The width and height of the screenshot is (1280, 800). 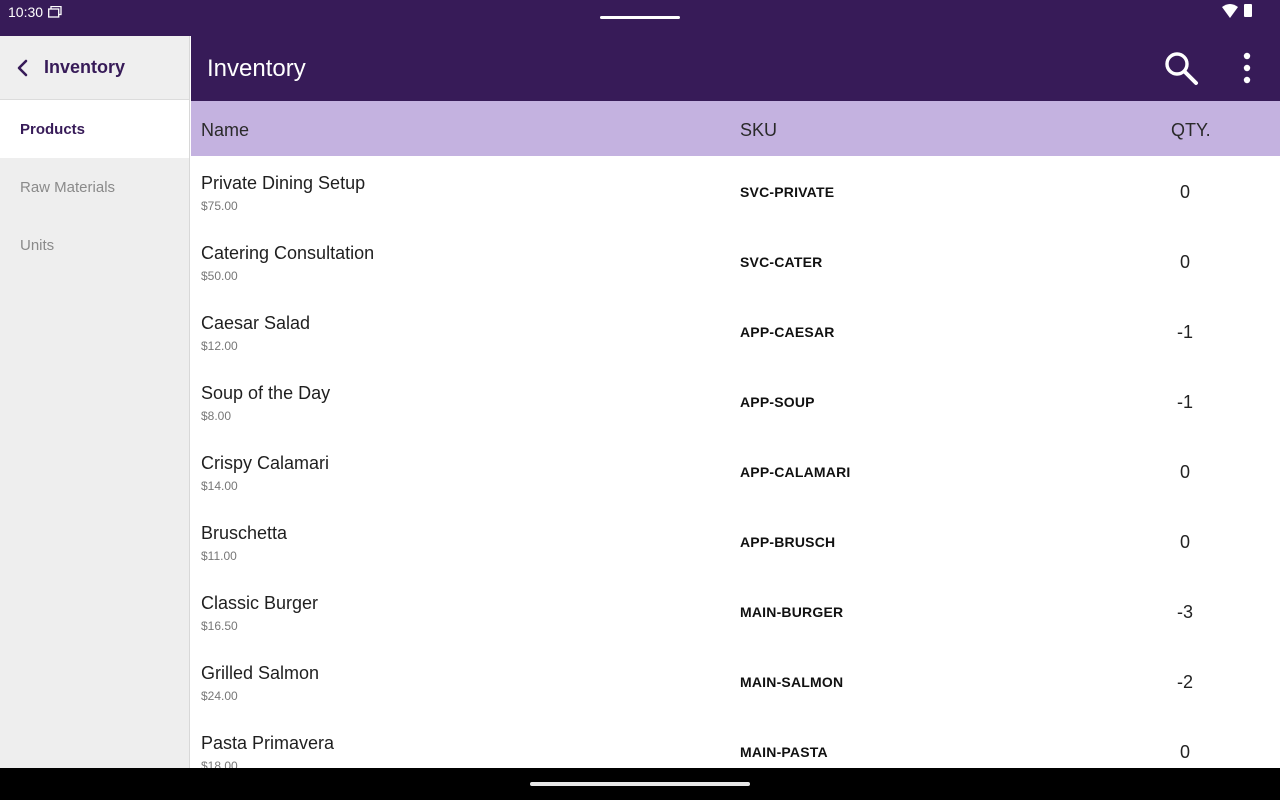 What do you see at coordinates (758, 130) in the screenshot?
I see `column-header-sku: SKU` at bounding box center [758, 130].